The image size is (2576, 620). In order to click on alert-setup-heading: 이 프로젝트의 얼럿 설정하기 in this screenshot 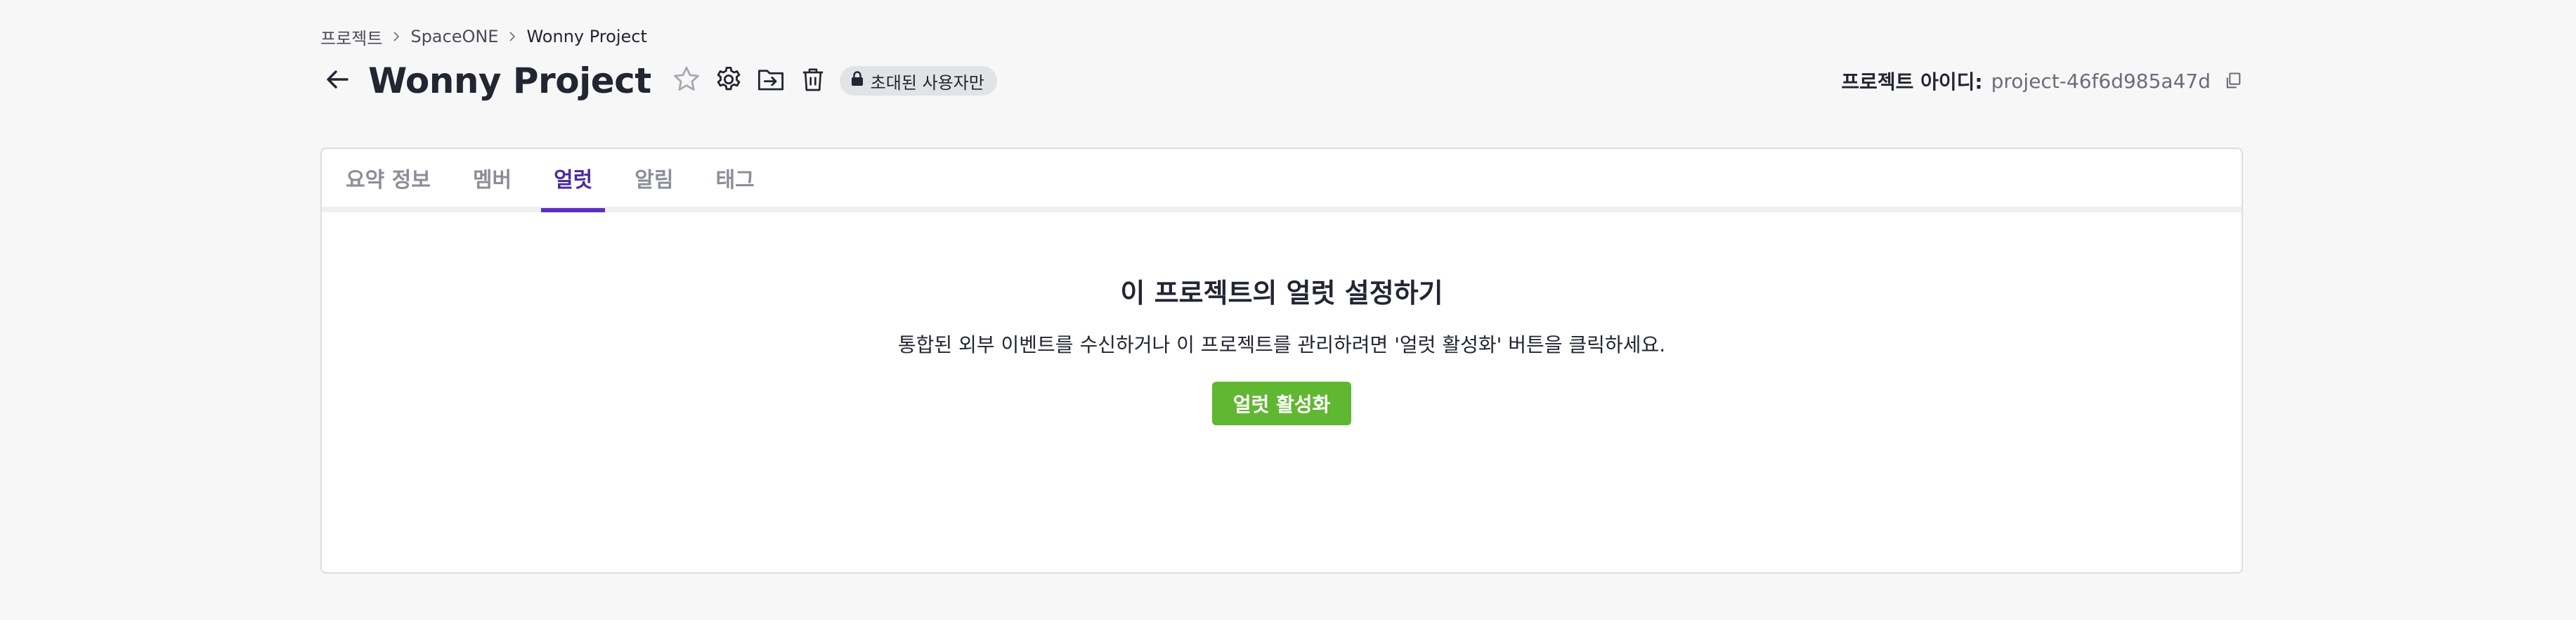, I will do `click(1281, 294)`.